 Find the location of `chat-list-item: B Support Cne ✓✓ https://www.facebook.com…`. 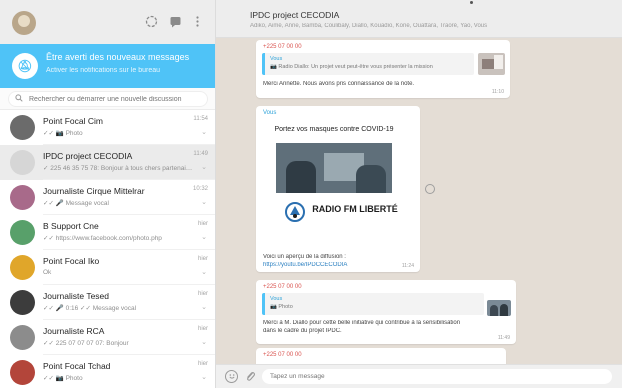

chat-list-item: B Support Cne ✓✓ https://www.facebook.com… is located at coordinates (107, 232).